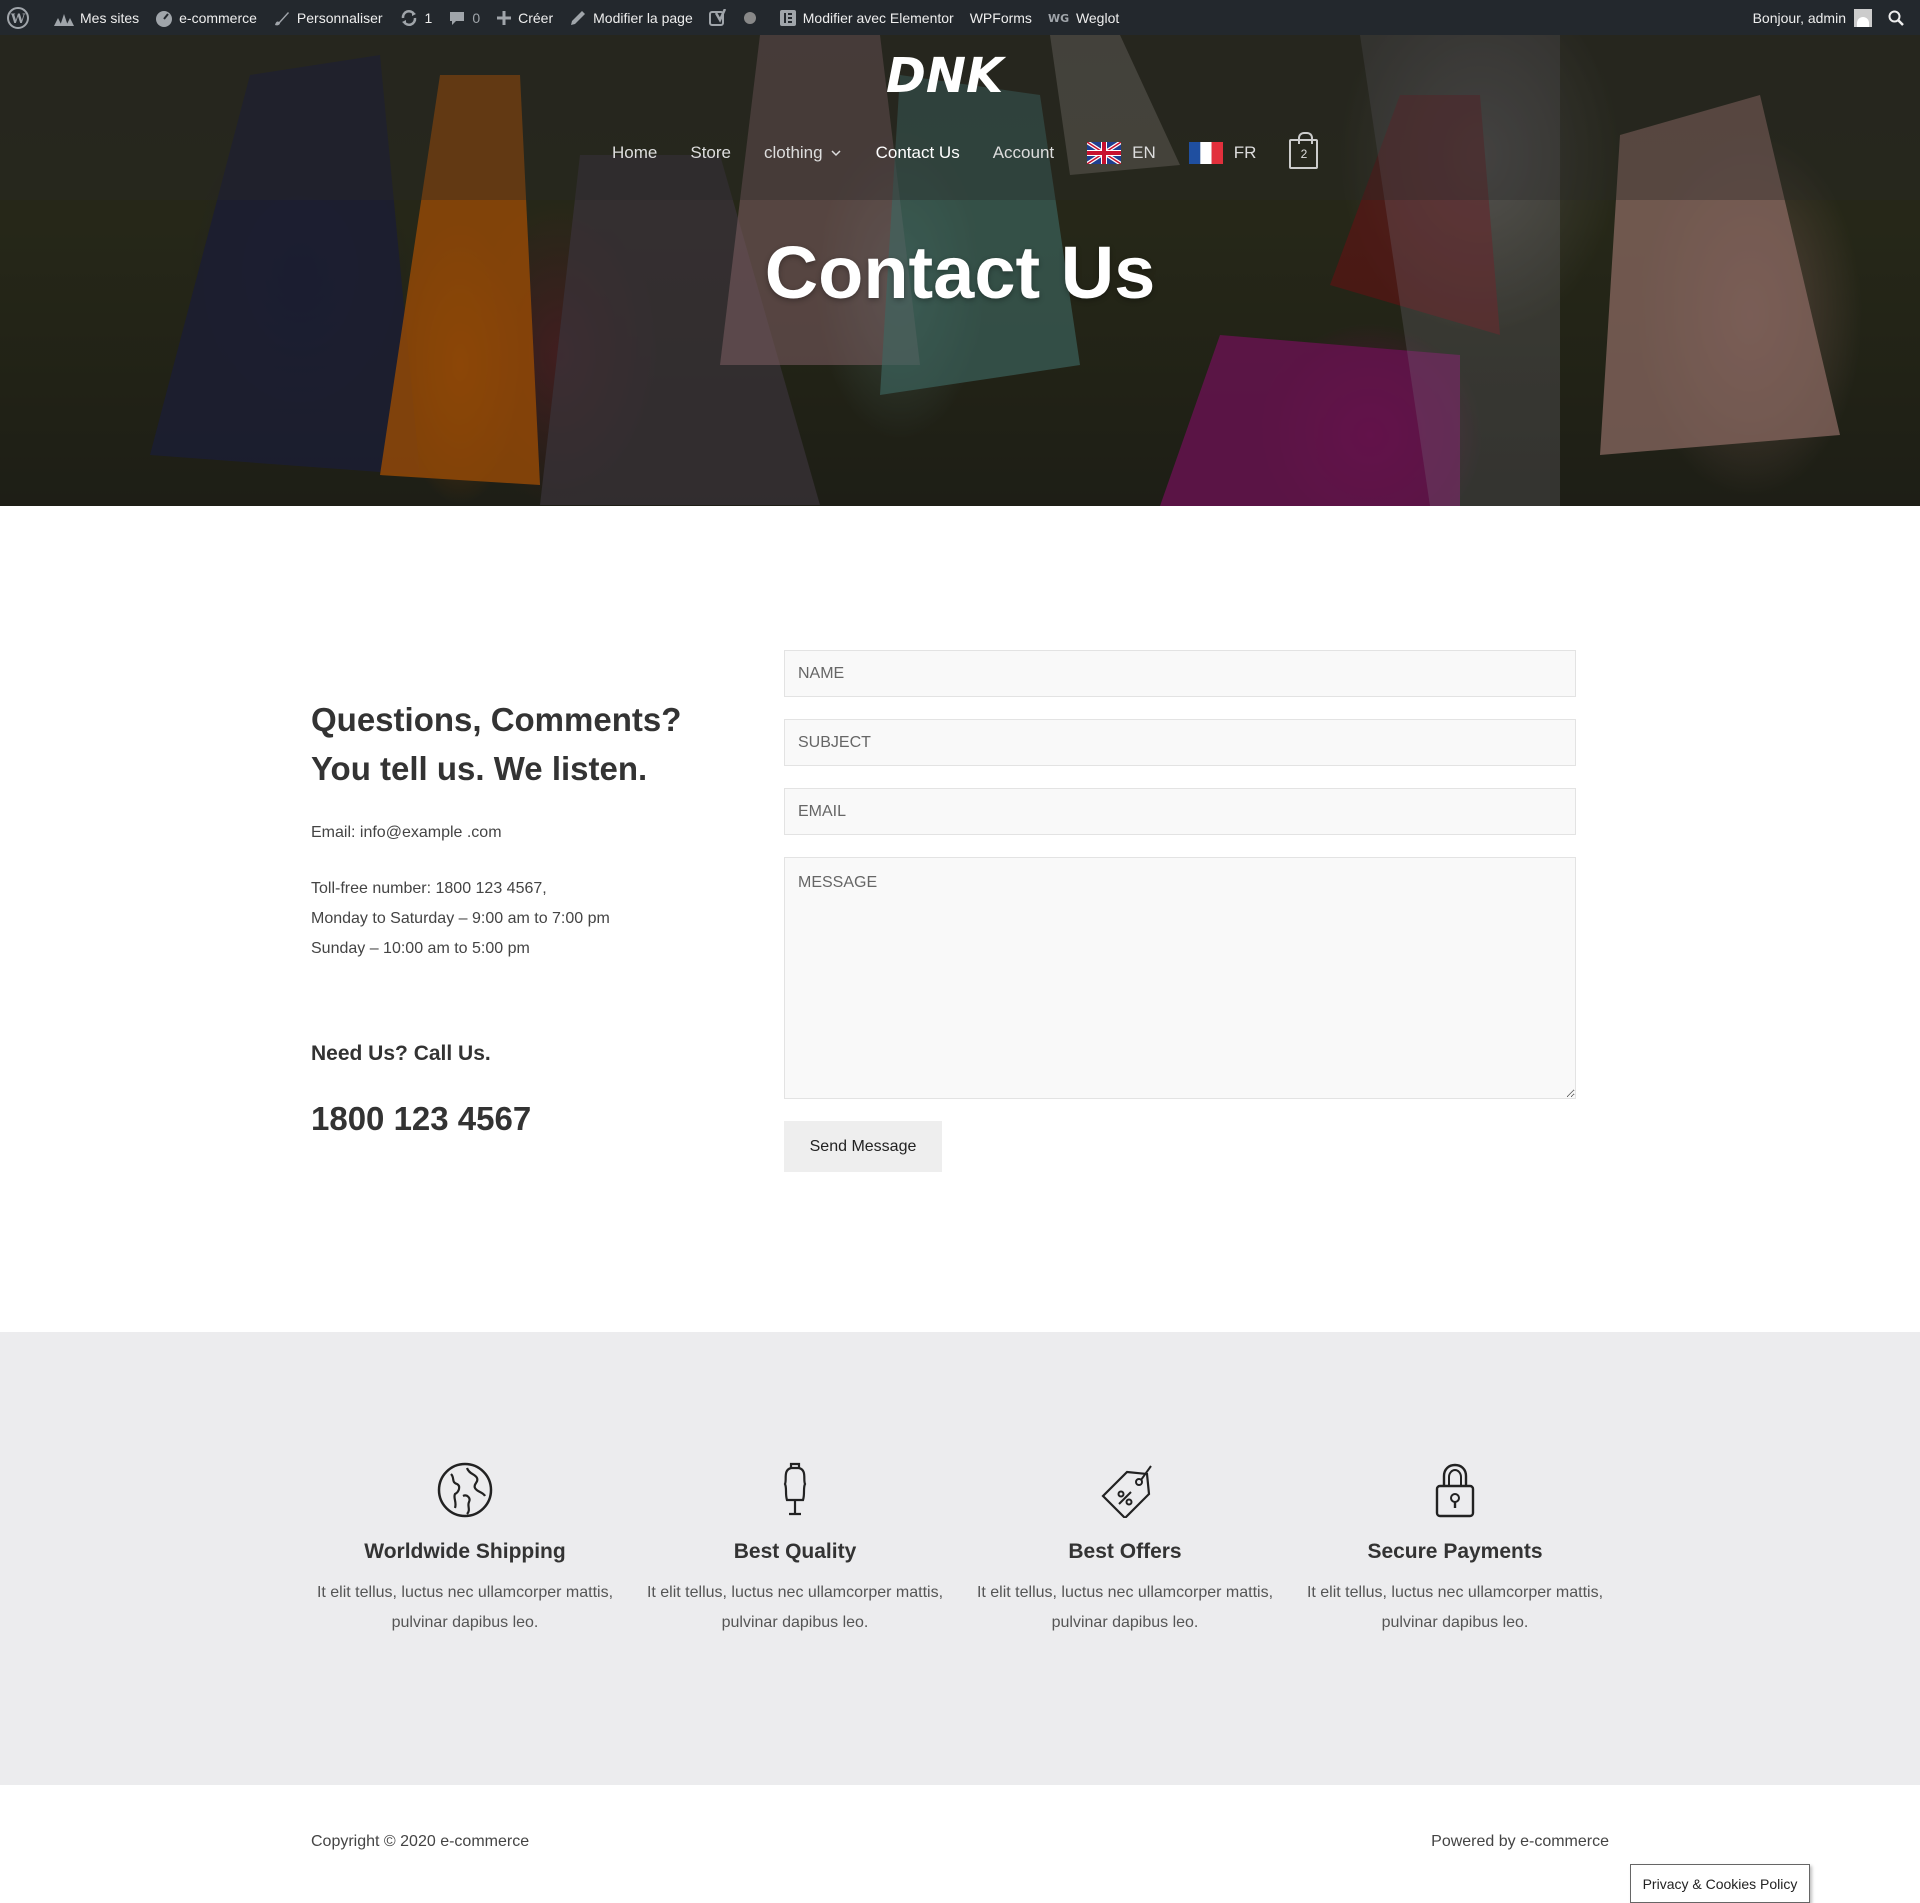 The width and height of the screenshot is (1920, 1903). Describe the element at coordinates (717, 17) in the screenshot. I see `yoast-icon` at that location.